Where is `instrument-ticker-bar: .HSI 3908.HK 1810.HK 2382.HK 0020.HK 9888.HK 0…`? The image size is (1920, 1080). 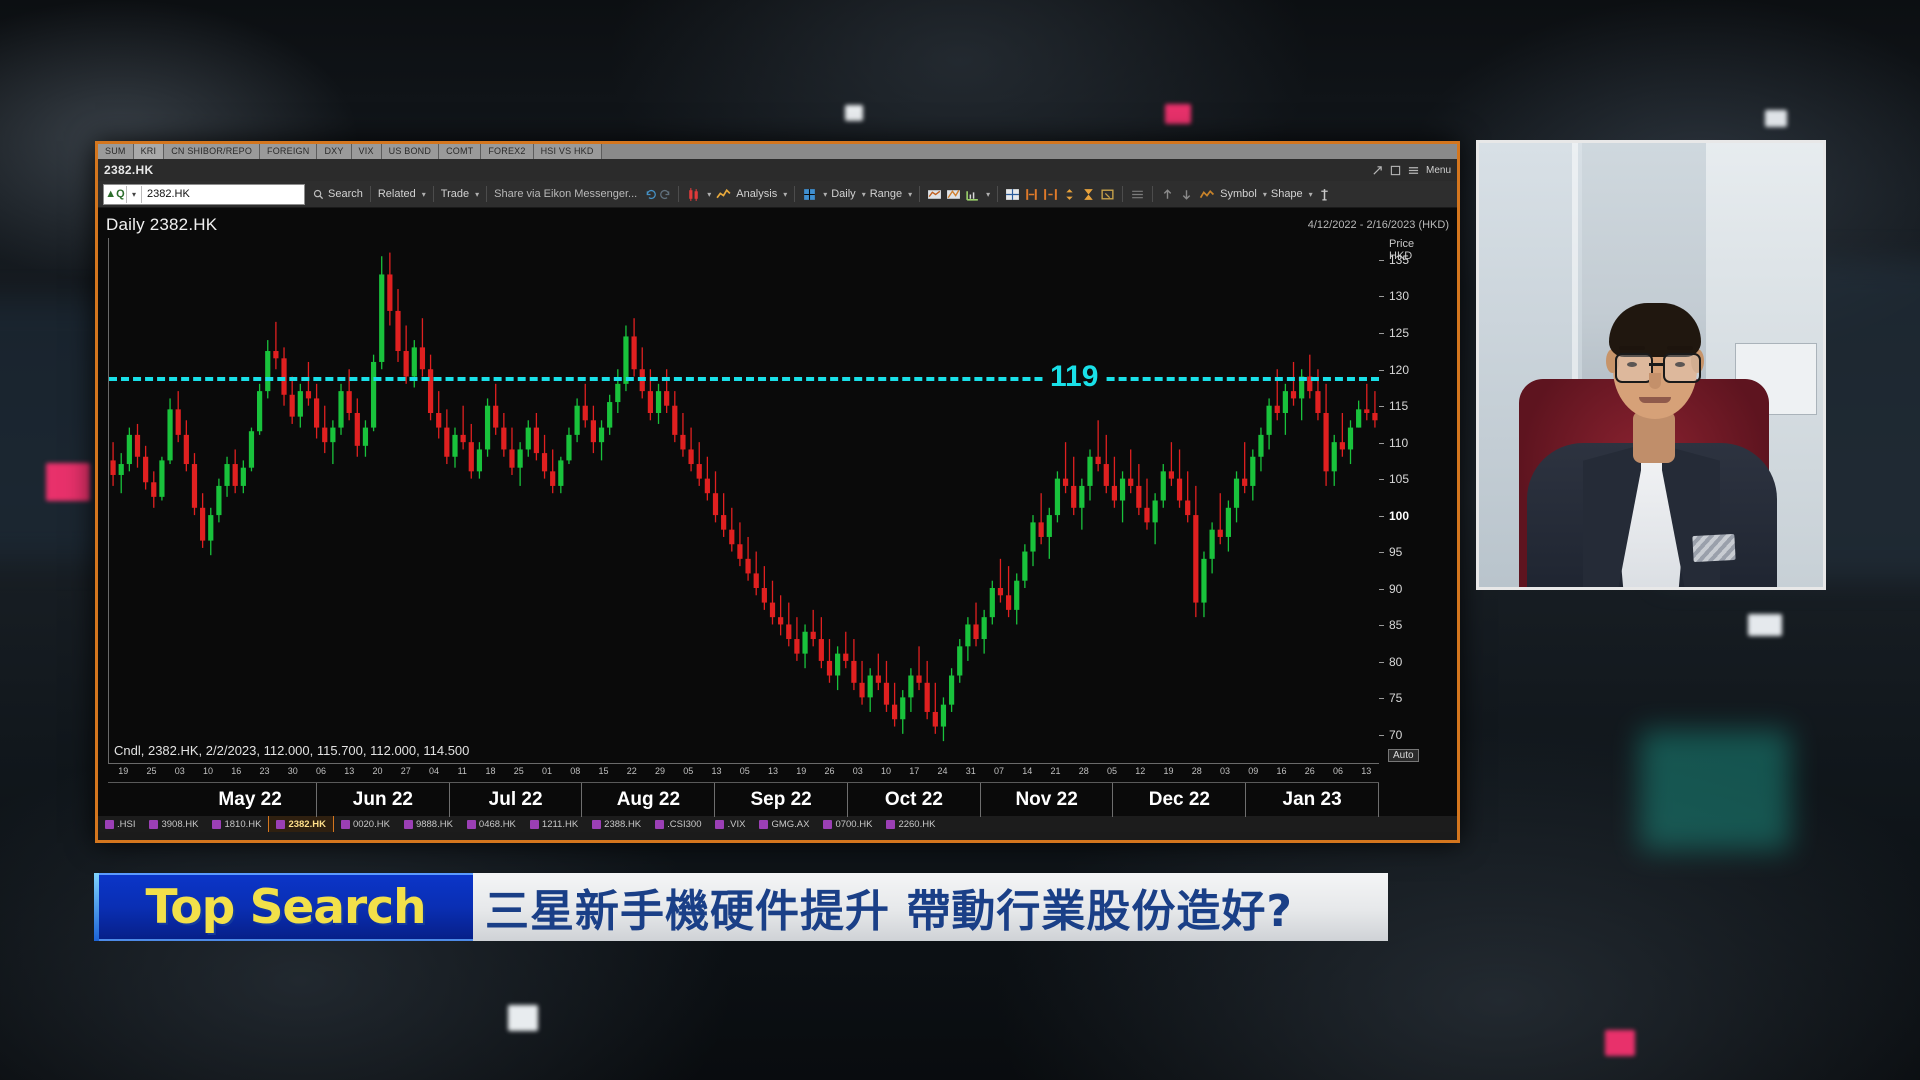
instrument-ticker-bar: .HSI 3908.HK 1810.HK 2382.HK 0020.HK 9888.HK 0… is located at coordinates (777, 824).